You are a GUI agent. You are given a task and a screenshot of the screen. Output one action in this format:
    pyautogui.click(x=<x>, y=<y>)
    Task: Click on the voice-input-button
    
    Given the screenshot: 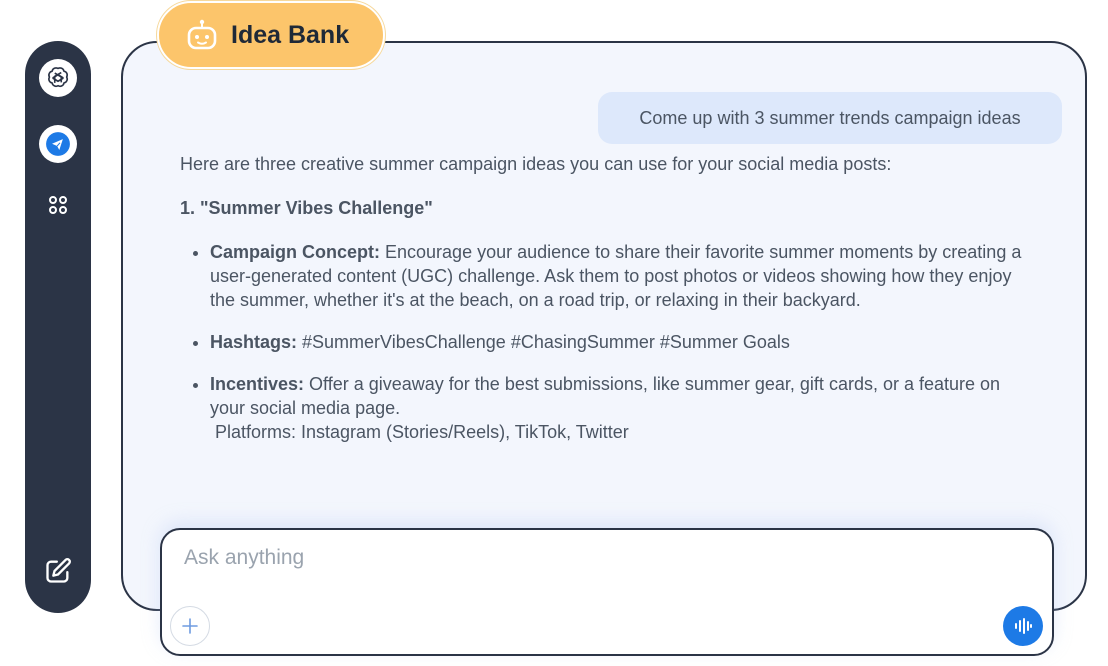 What is the action you would take?
    pyautogui.click(x=1023, y=626)
    